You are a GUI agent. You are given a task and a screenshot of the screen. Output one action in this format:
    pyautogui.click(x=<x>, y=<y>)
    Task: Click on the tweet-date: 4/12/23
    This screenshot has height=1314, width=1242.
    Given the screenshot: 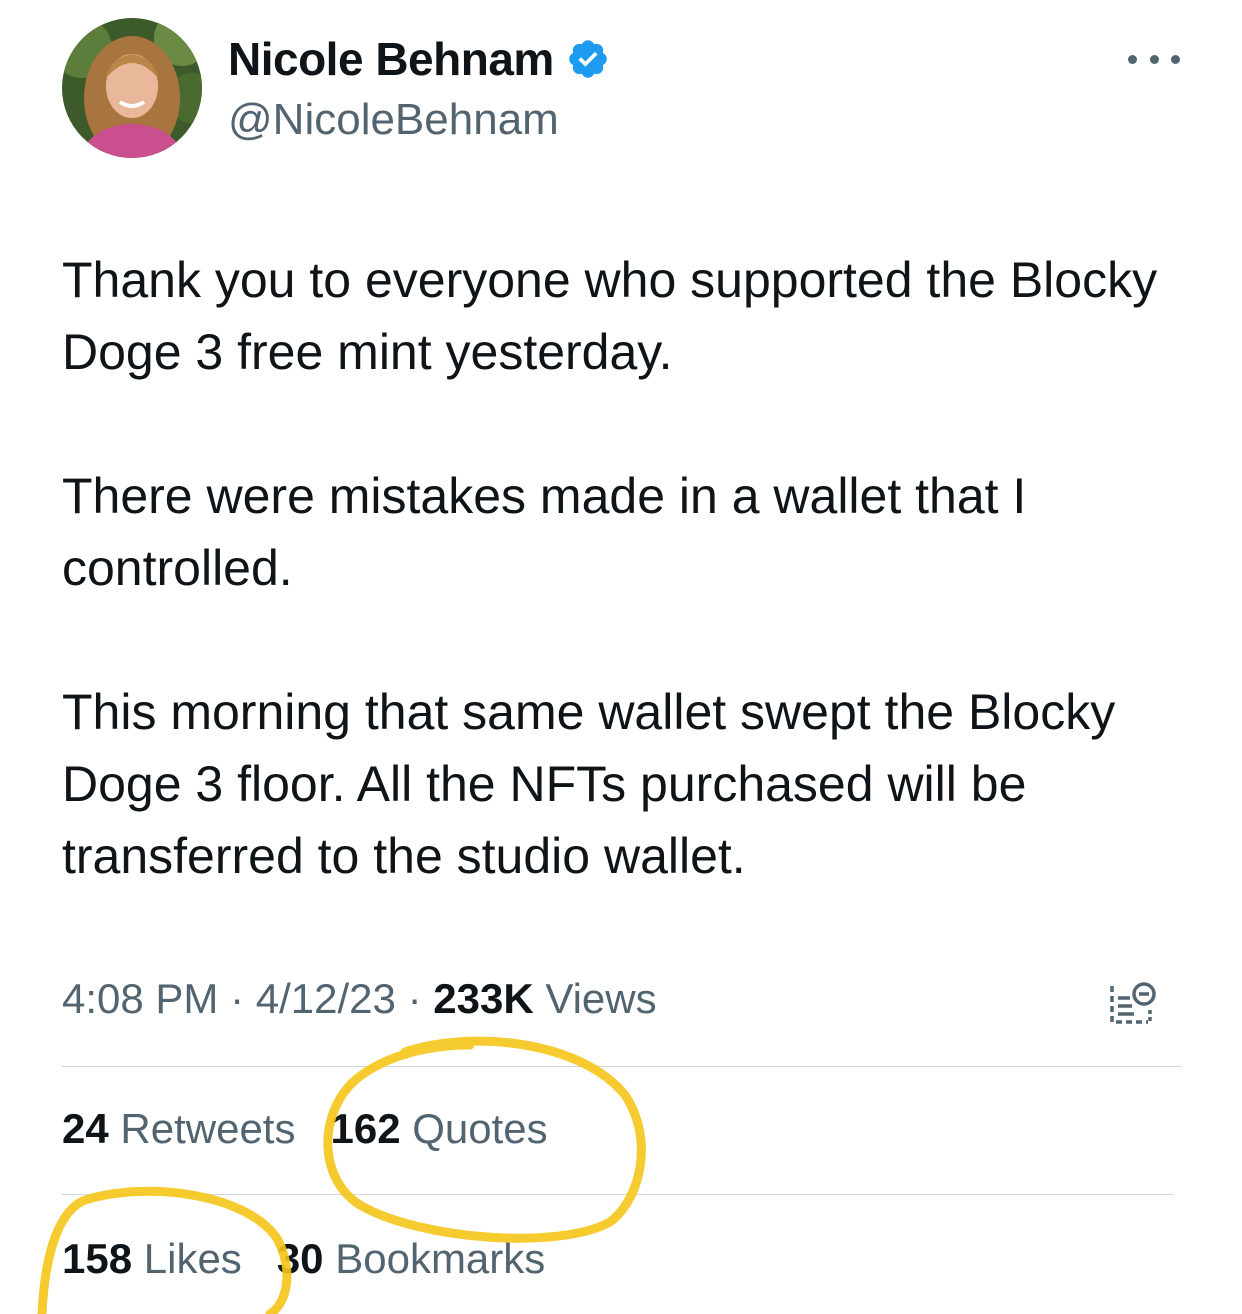 What is the action you would take?
    pyautogui.click(x=326, y=998)
    